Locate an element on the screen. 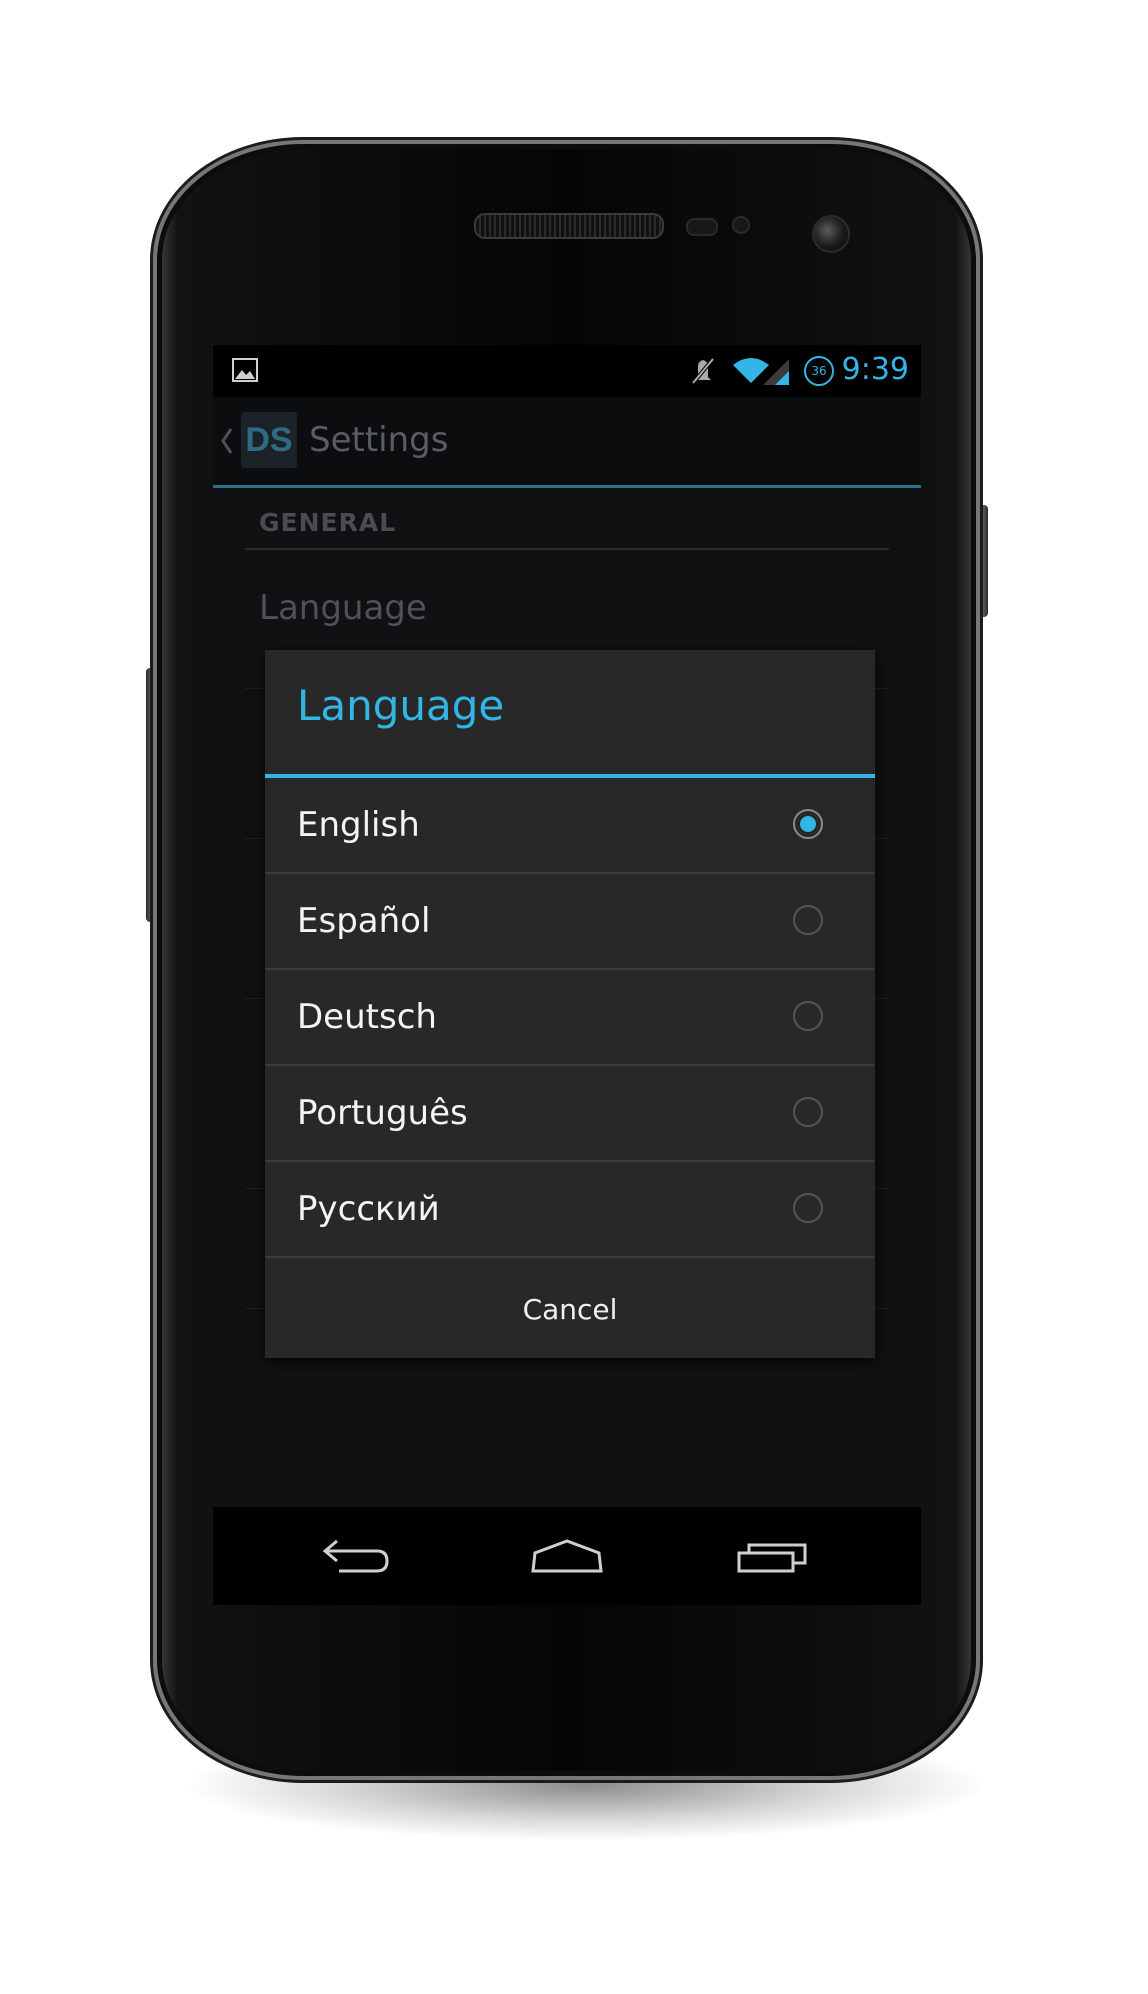 This screenshot has height=1994, width=1148. cancel-button: Cancel is located at coordinates (570, 1310).